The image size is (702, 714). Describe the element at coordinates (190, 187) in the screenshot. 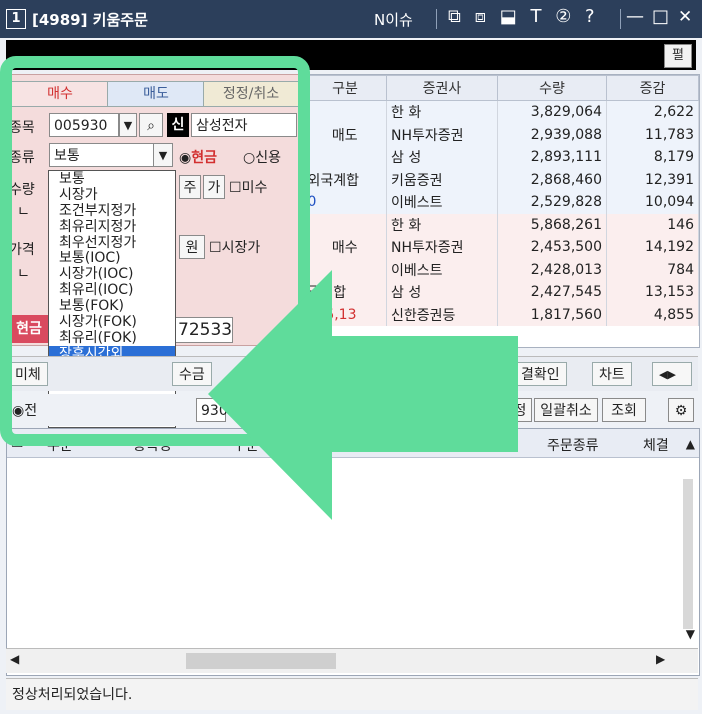

I see `qty-unit-button: 주` at that location.